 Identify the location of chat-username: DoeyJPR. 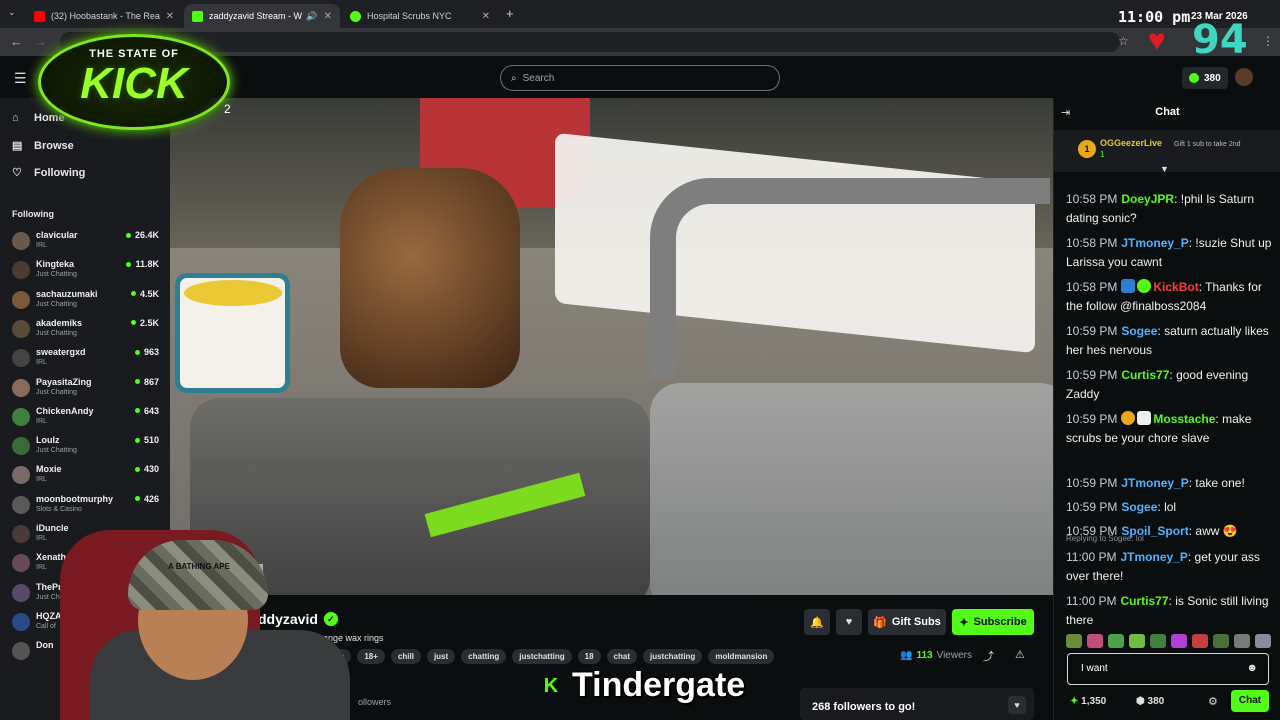
(1148, 199).